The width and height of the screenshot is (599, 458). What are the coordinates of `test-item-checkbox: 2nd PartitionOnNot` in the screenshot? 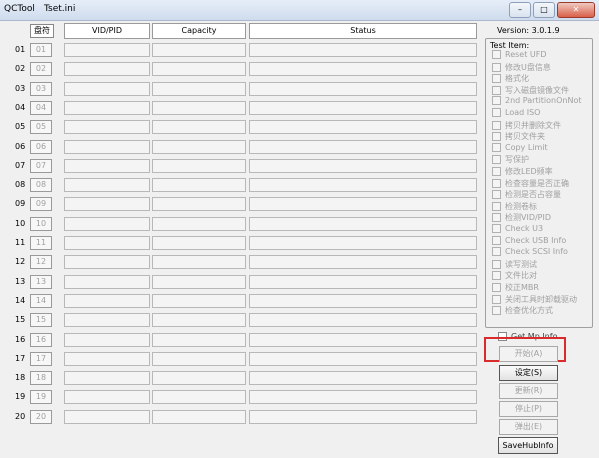 It's located at (537, 100).